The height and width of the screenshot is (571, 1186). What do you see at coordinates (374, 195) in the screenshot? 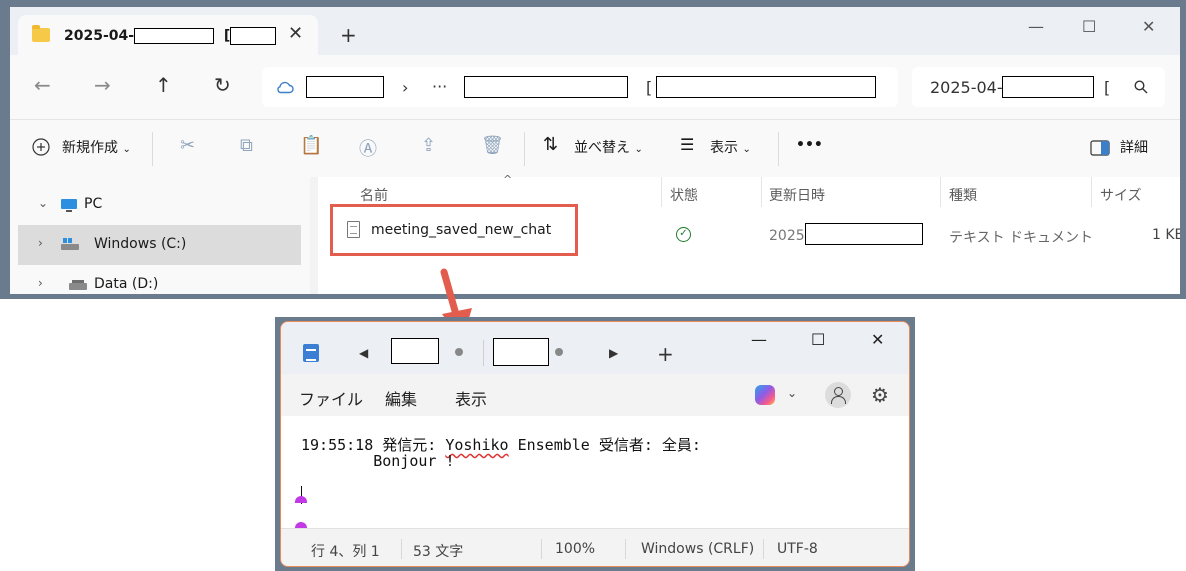
I see `column-header-name: 名前` at bounding box center [374, 195].